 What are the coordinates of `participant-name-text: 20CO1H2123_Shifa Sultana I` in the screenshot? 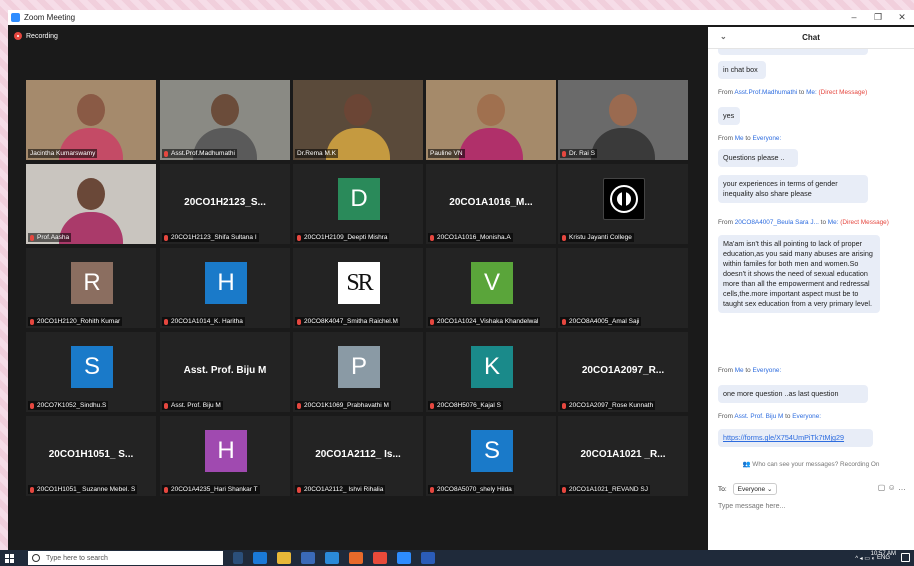 It's located at (214, 237).